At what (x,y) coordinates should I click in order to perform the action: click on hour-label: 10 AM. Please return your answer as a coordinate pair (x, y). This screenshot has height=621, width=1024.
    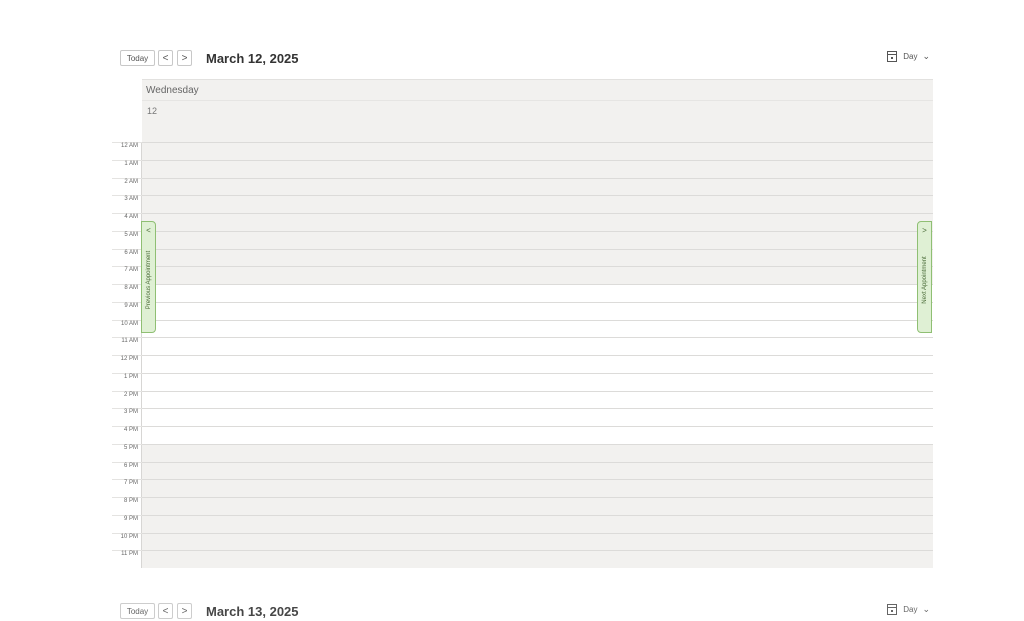
    Looking at the image, I should click on (129, 323).